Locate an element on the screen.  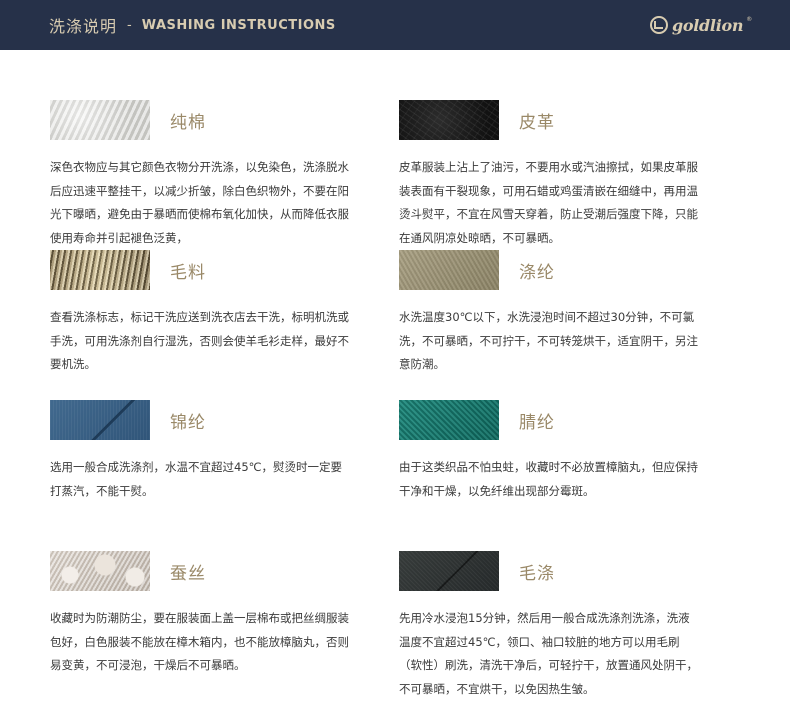
fabric-name: 蚕丝 is located at coordinates (188, 574).